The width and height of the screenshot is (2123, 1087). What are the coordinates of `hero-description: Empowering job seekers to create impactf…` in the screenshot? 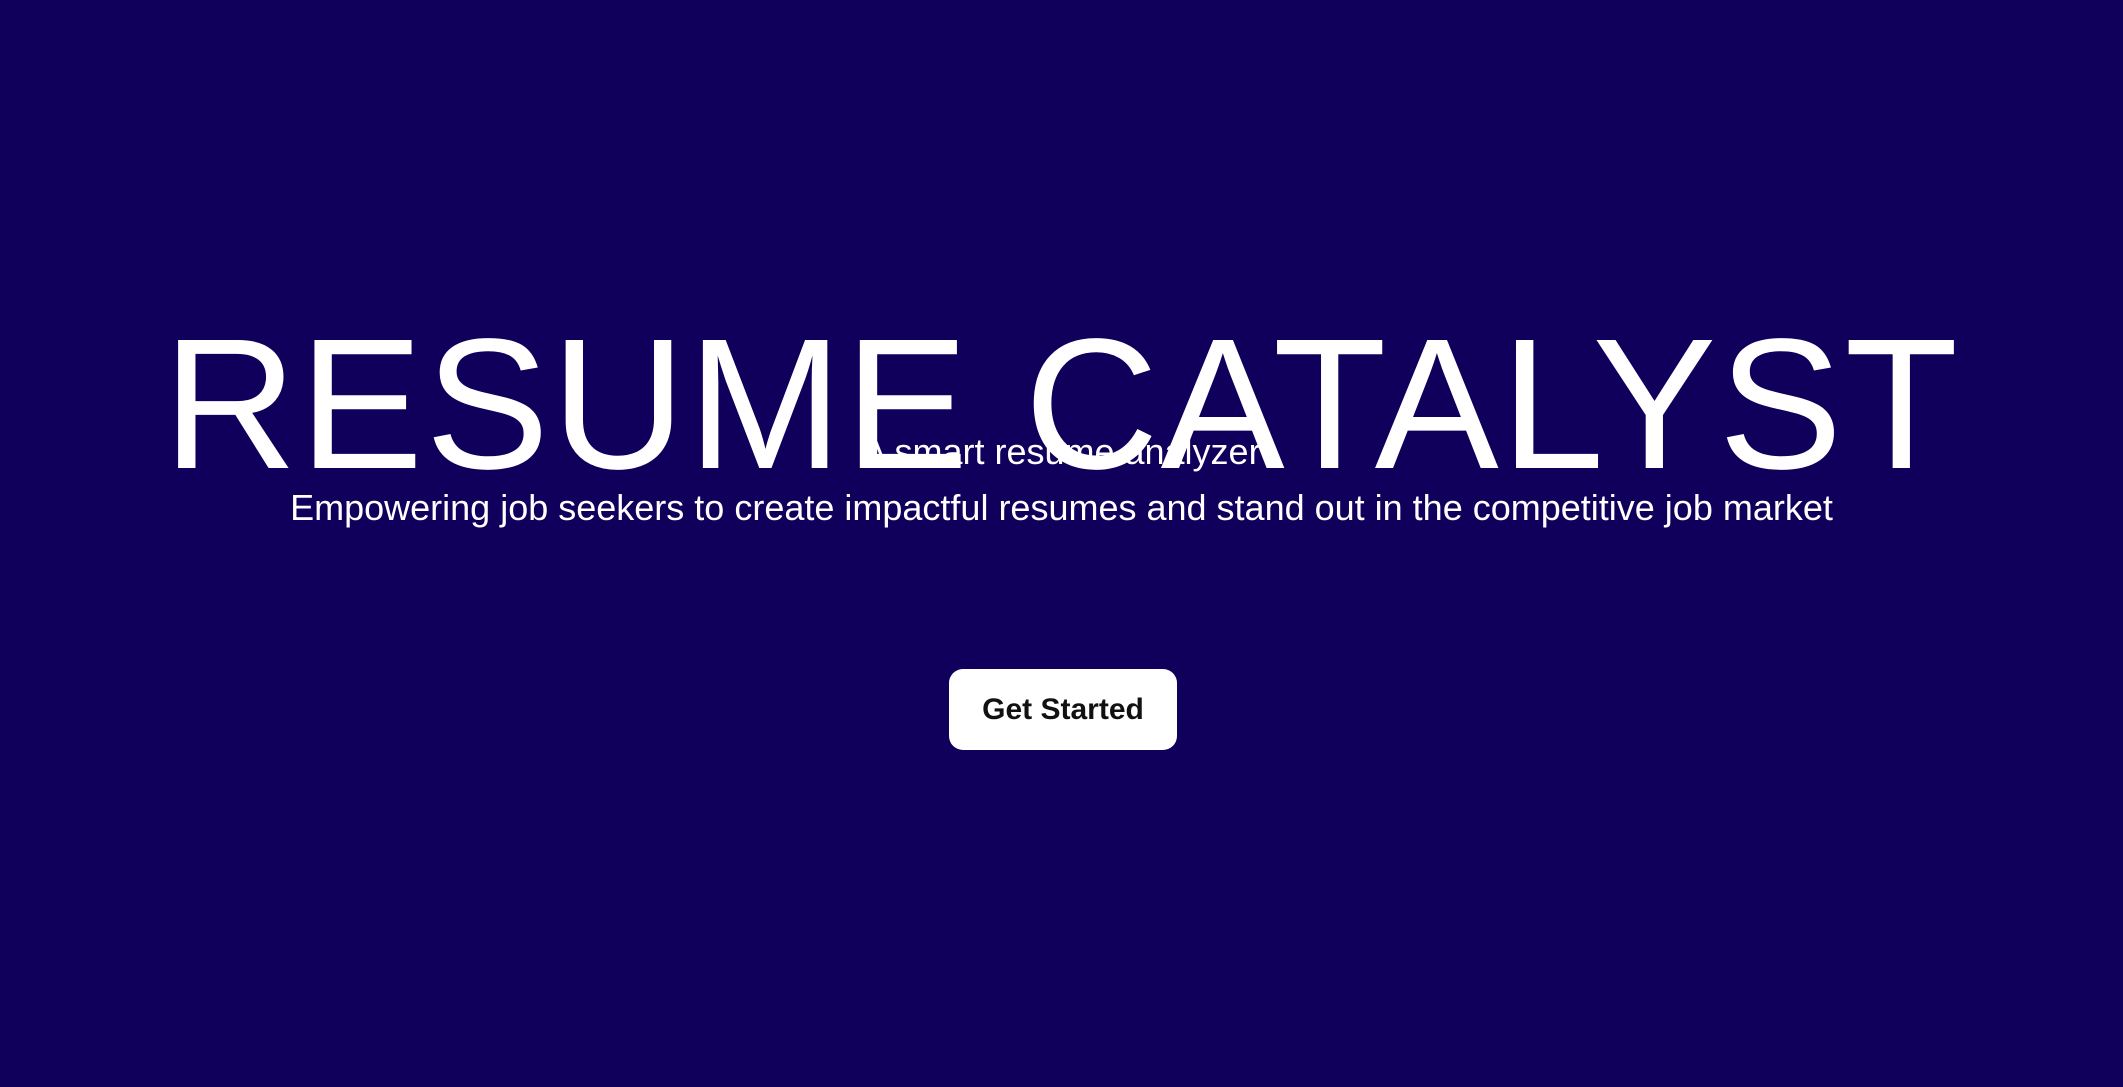 It's located at (1061, 507).